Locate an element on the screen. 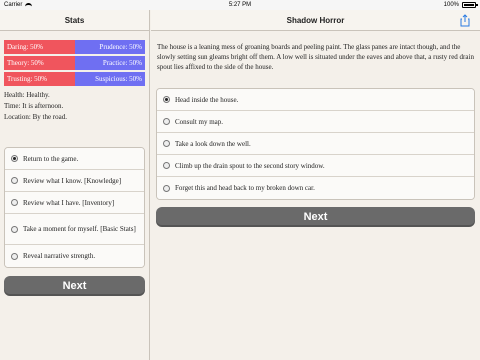  battery-icon is located at coordinates (470, 5).